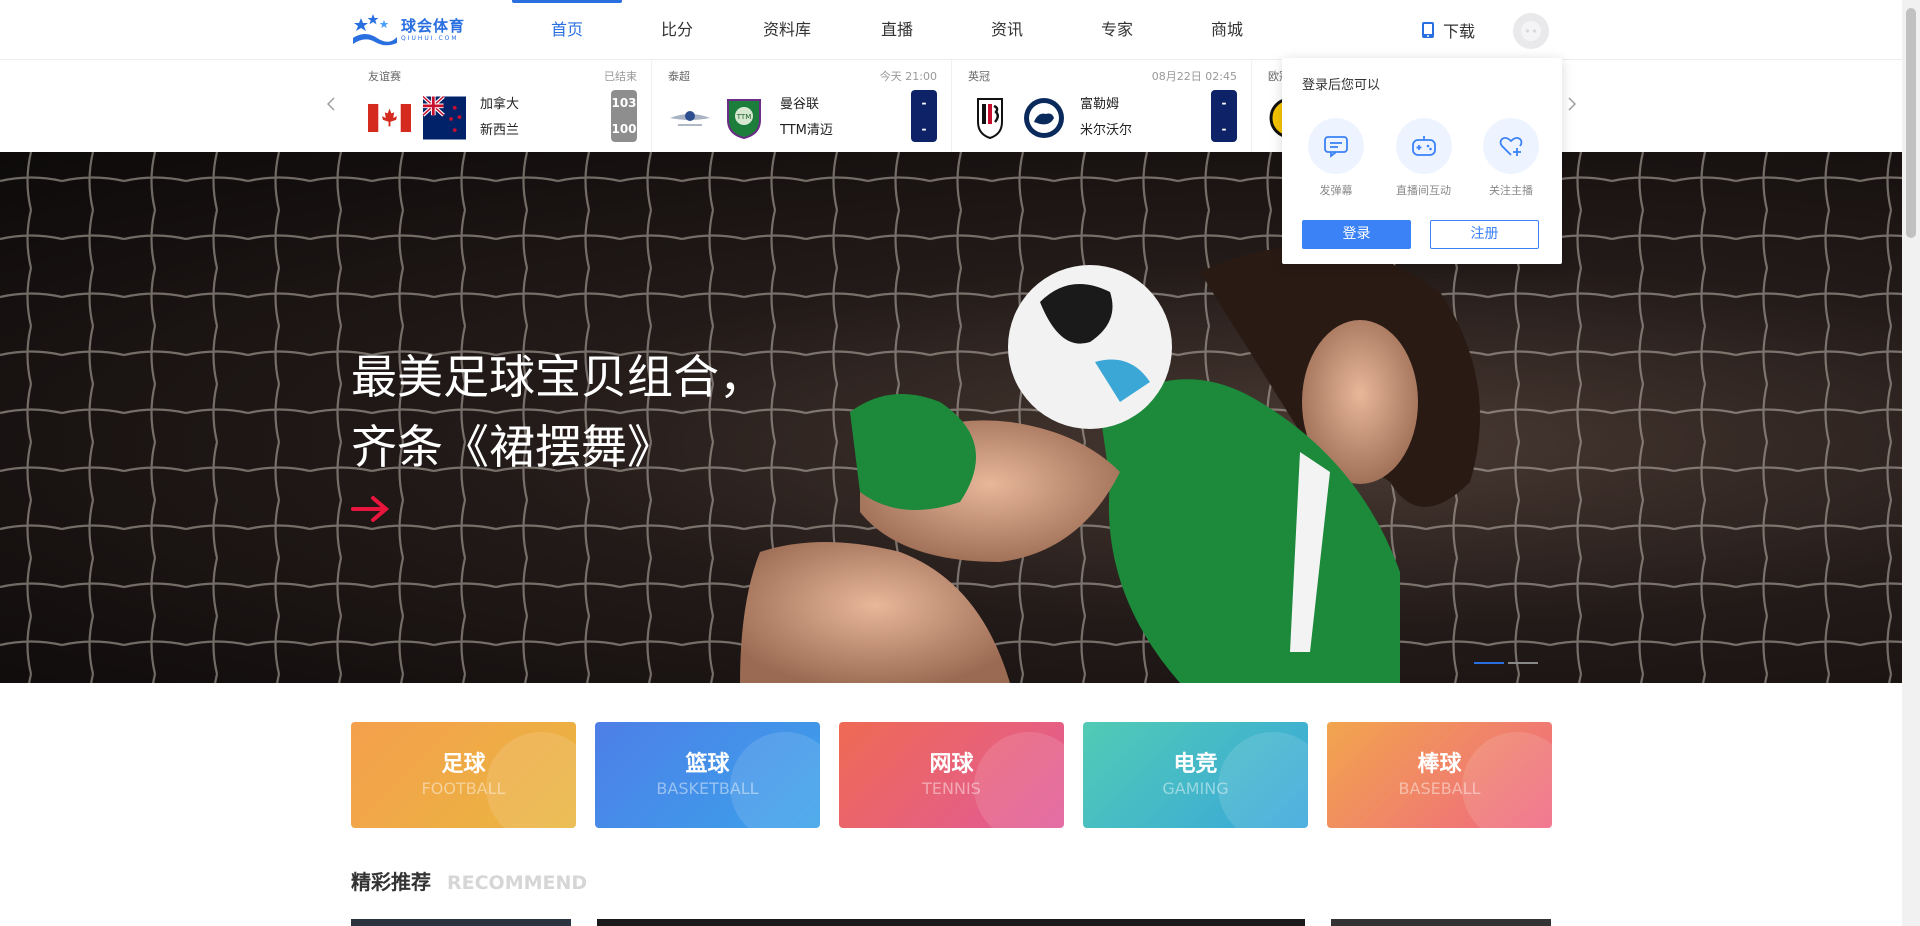 The image size is (1920, 926). I want to click on sport-name-en: FOOTBALL, so click(463, 788).